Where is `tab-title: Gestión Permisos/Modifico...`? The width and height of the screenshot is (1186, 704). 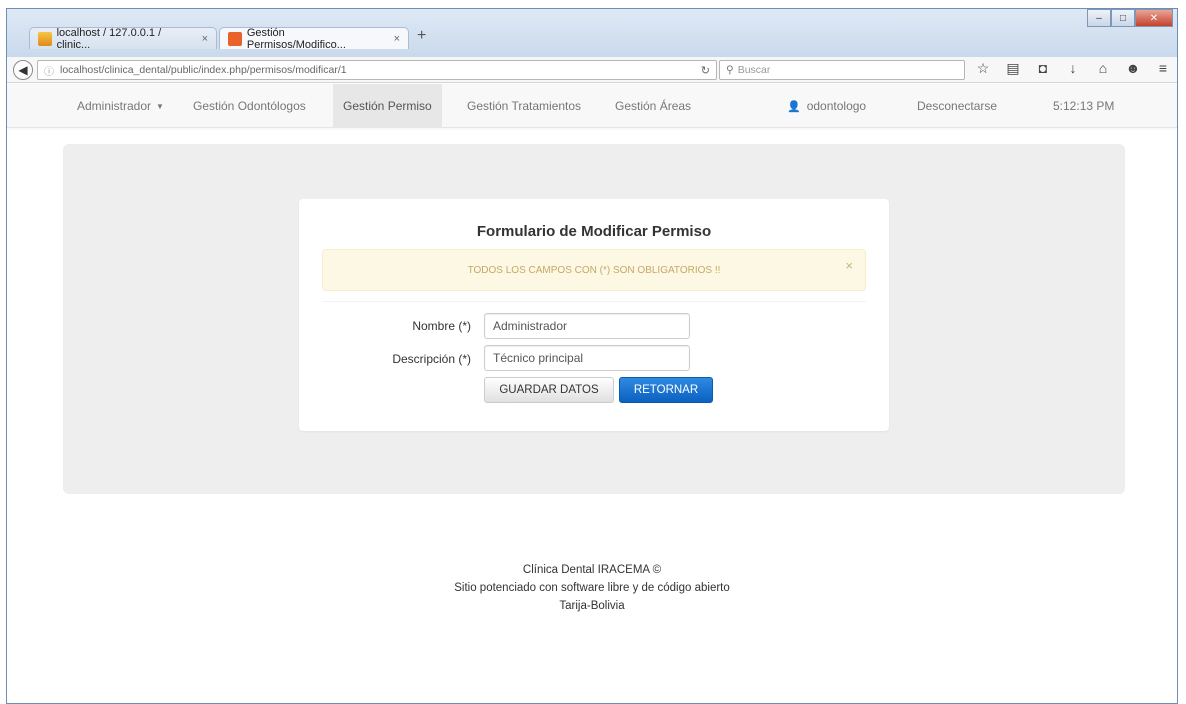 tab-title: Gestión Permisos/Modifico... is located at coordinates (296, 38).